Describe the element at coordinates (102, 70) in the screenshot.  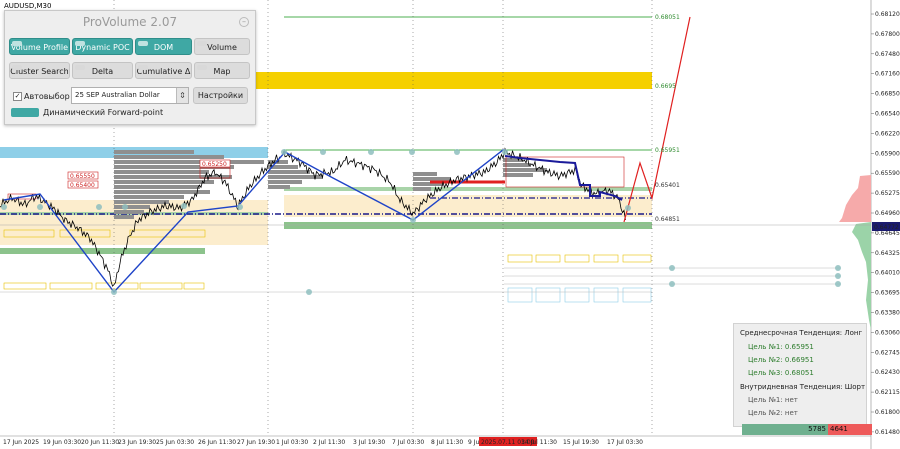
I see `delta-button: Delta` at that location.